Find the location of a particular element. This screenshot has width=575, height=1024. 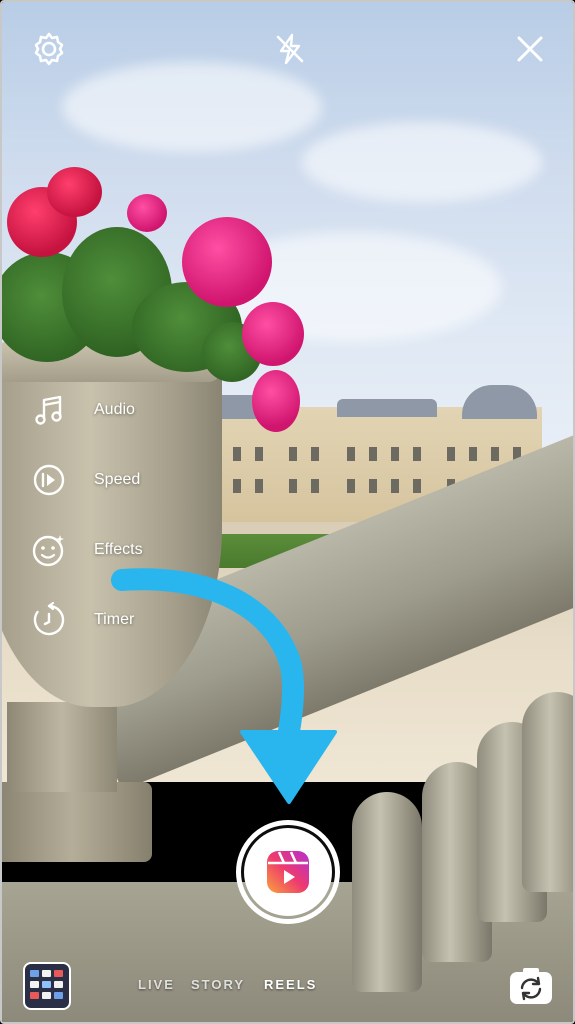

flash-toggle-button is located at coordinates (290, 49).